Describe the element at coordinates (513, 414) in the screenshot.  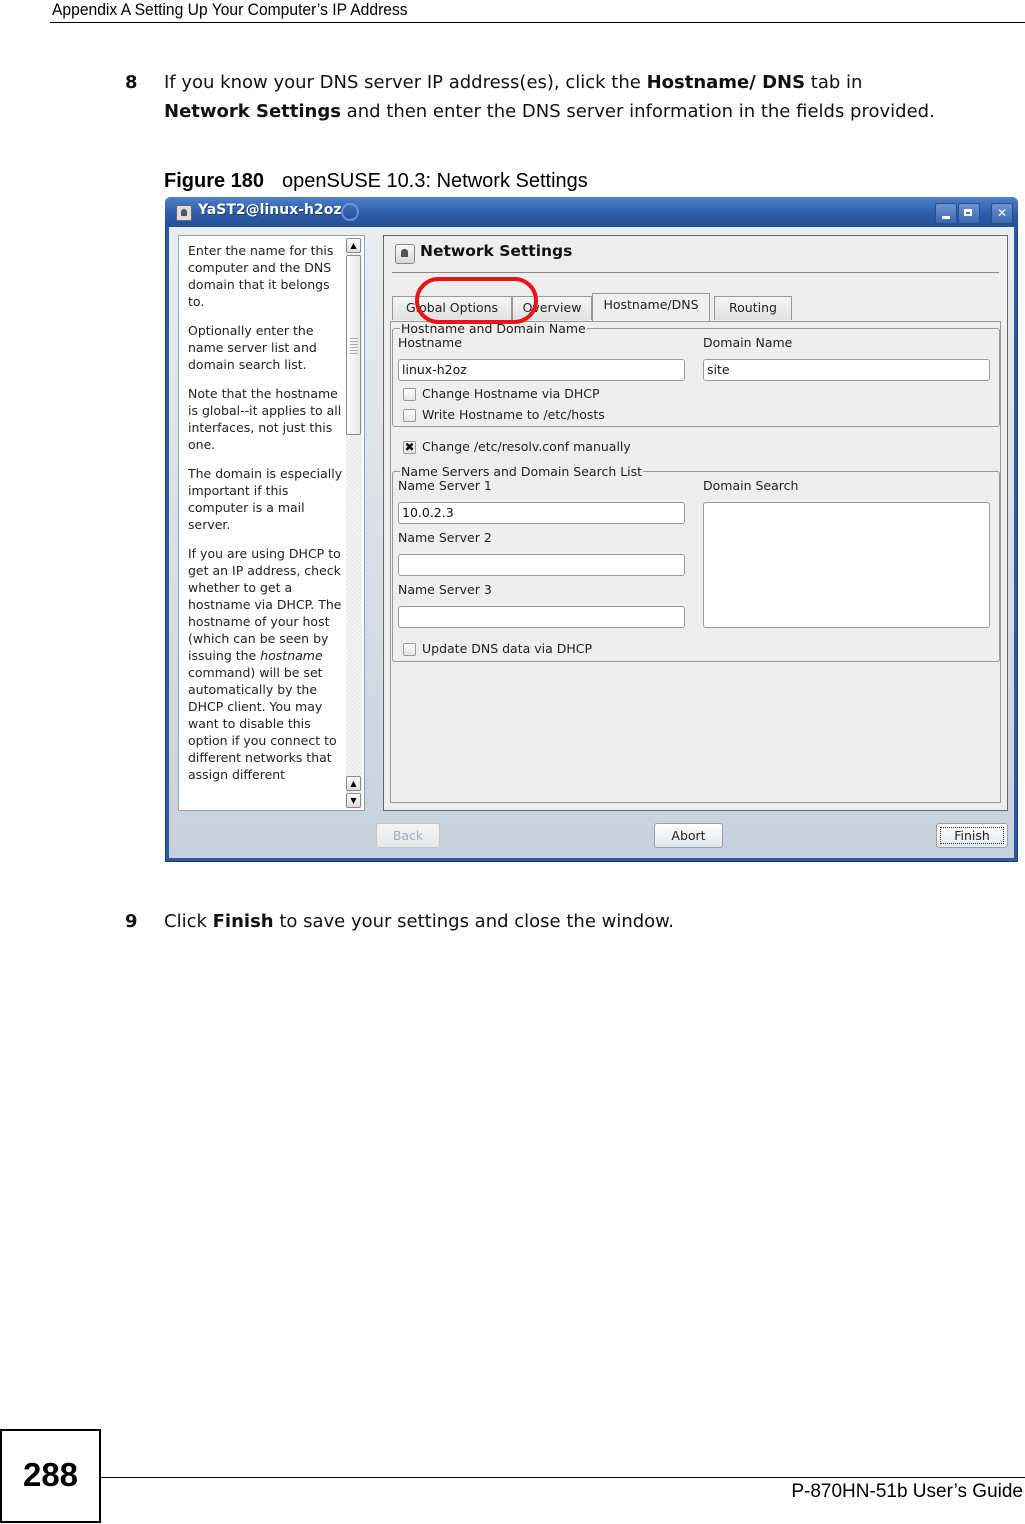
I see `write-hostname-label: Write Hostname to /etc/hosts` at that location.